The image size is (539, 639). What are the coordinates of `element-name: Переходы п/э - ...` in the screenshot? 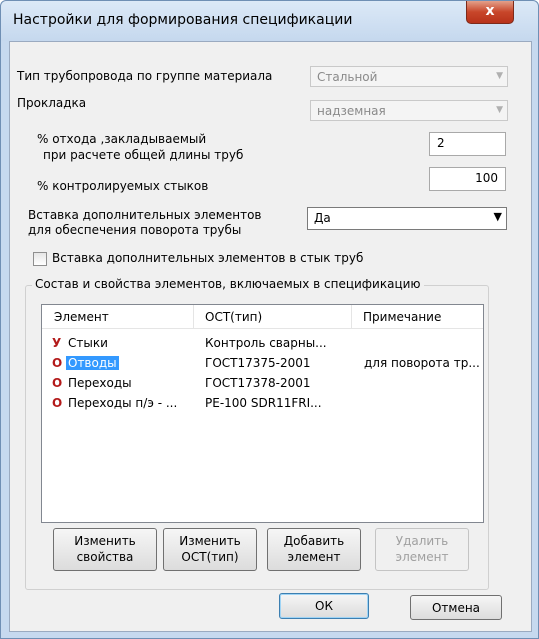 It's located at (123, 403).